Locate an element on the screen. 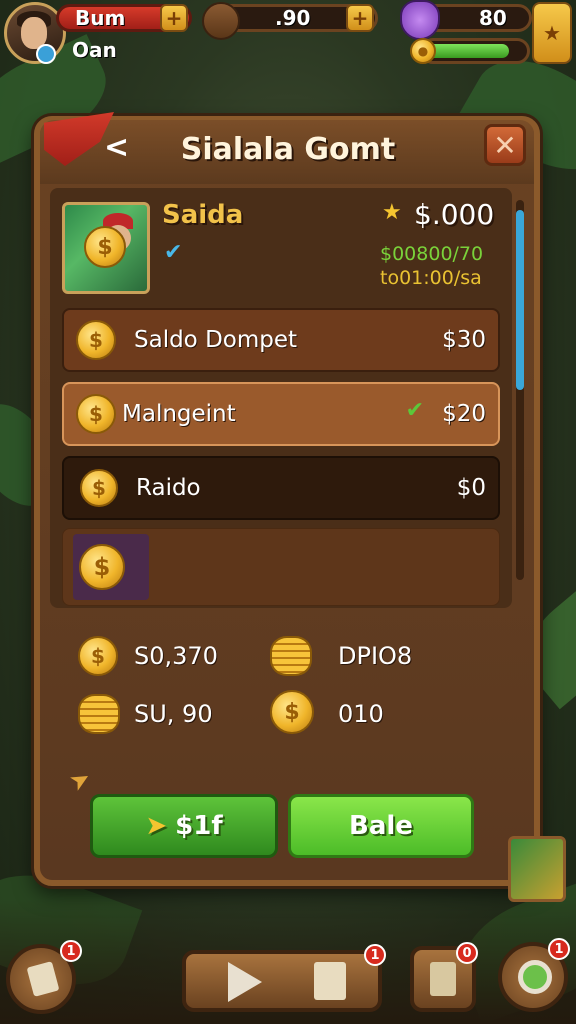  energy-bar is located at coordinates (475, 51).